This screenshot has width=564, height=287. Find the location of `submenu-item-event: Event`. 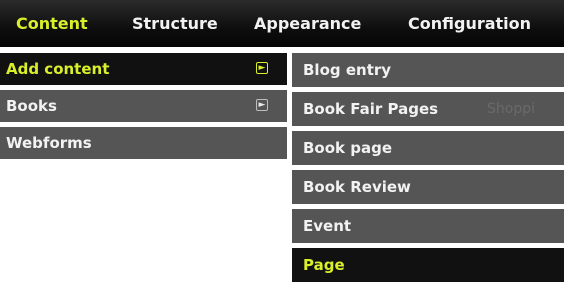

submenu-item-event: Event is located at coordinates (428, 226).